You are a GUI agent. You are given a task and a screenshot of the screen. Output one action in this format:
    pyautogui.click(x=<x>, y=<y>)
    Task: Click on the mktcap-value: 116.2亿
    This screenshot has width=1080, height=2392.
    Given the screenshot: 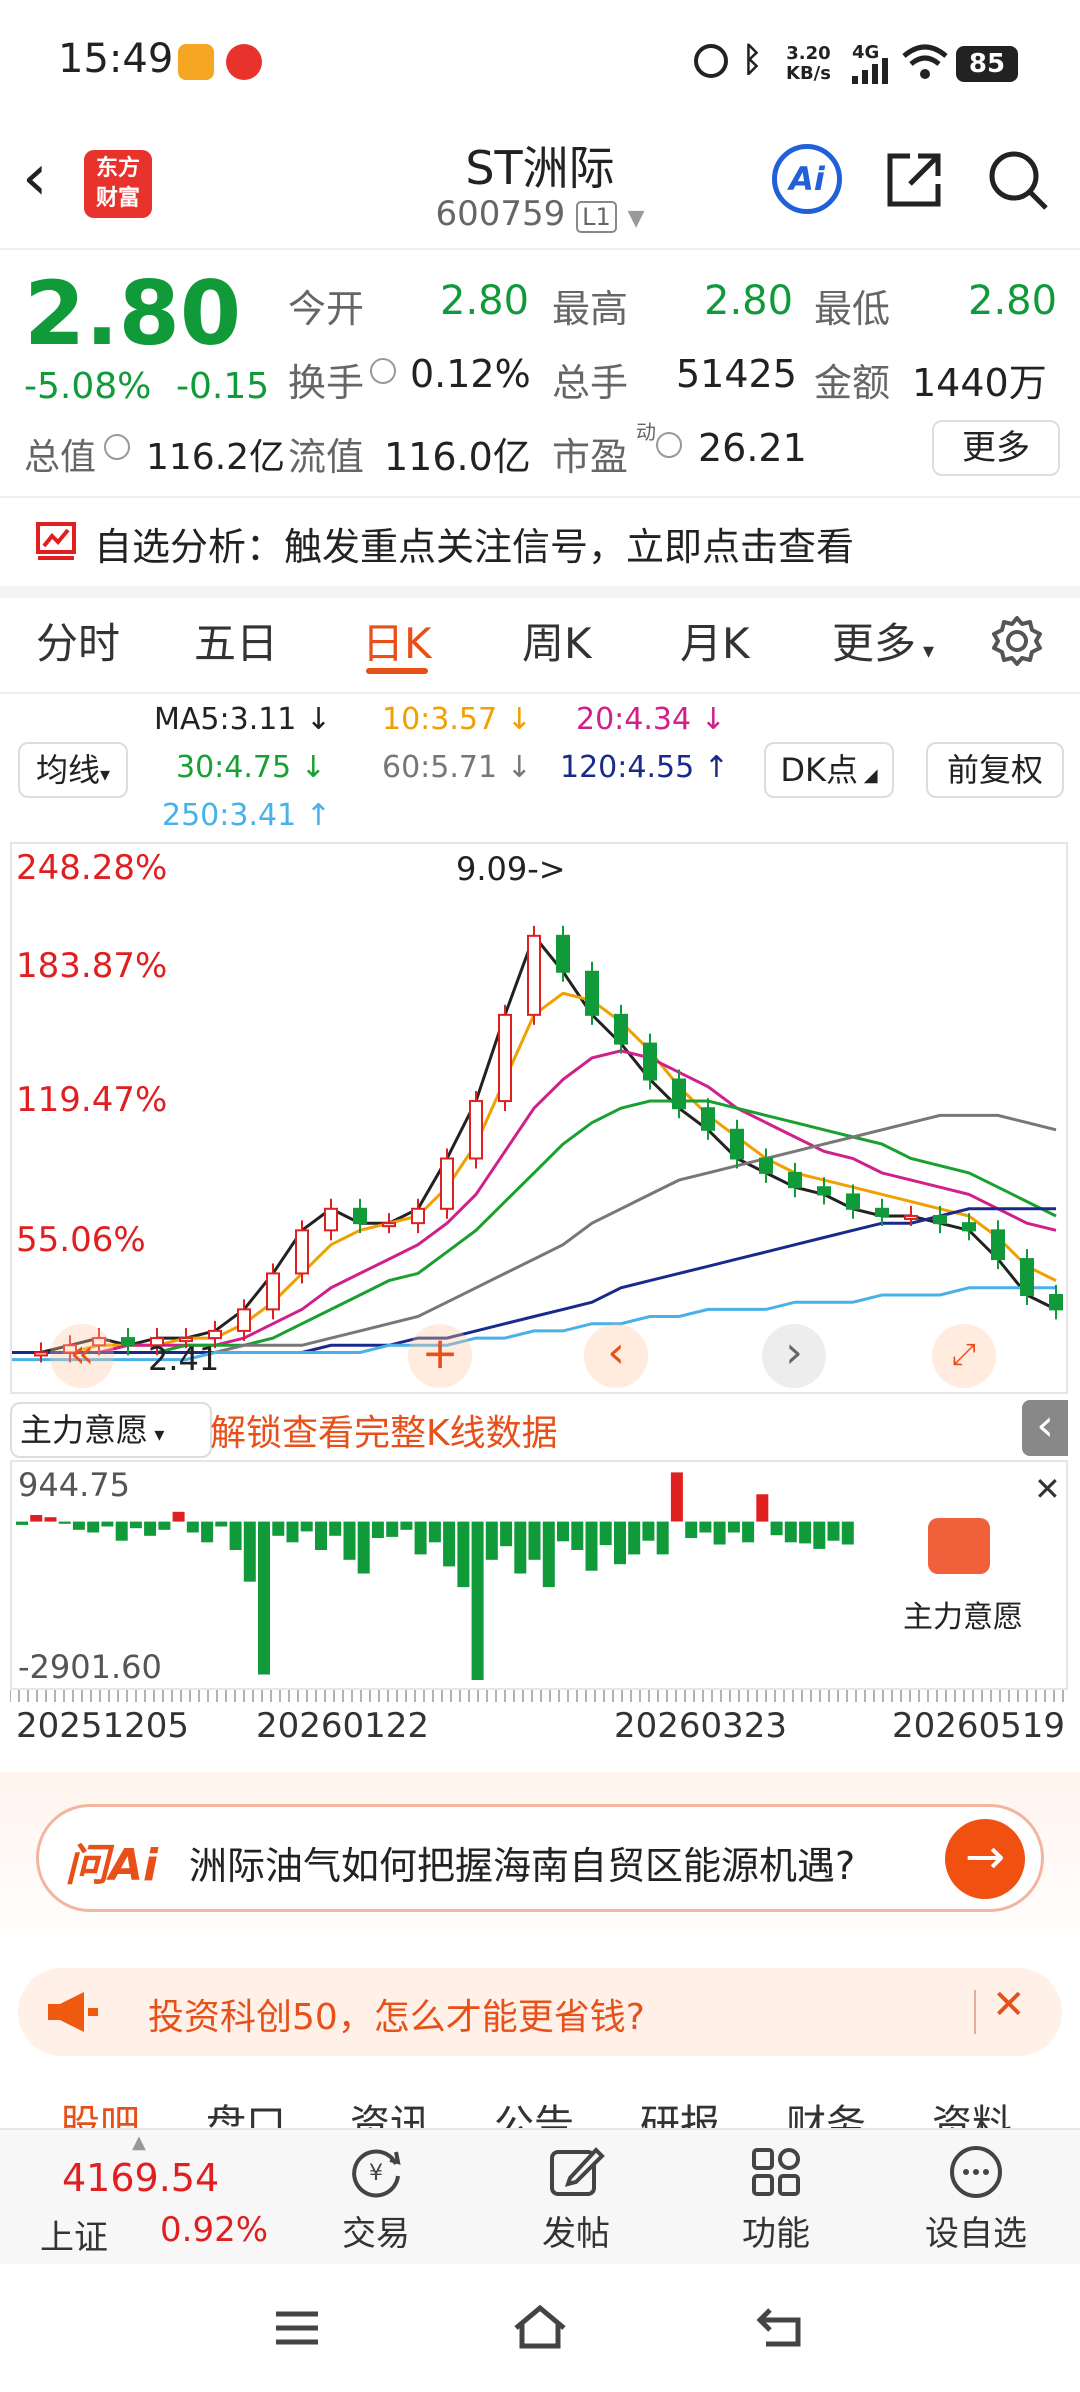 What is the action you would take?
    pyautogui.click(x=216, y=457)
    